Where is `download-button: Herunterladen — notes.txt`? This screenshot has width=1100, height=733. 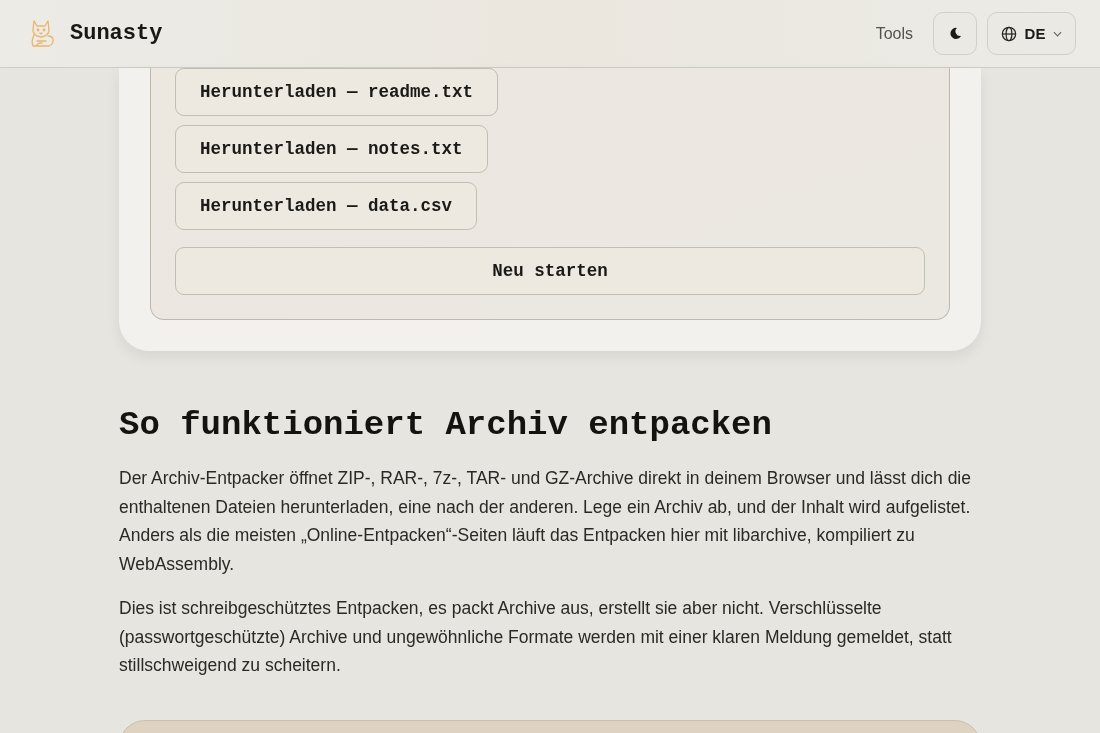 download-button: Herunterladen — notes.txt is located at coordinates (331, 149).